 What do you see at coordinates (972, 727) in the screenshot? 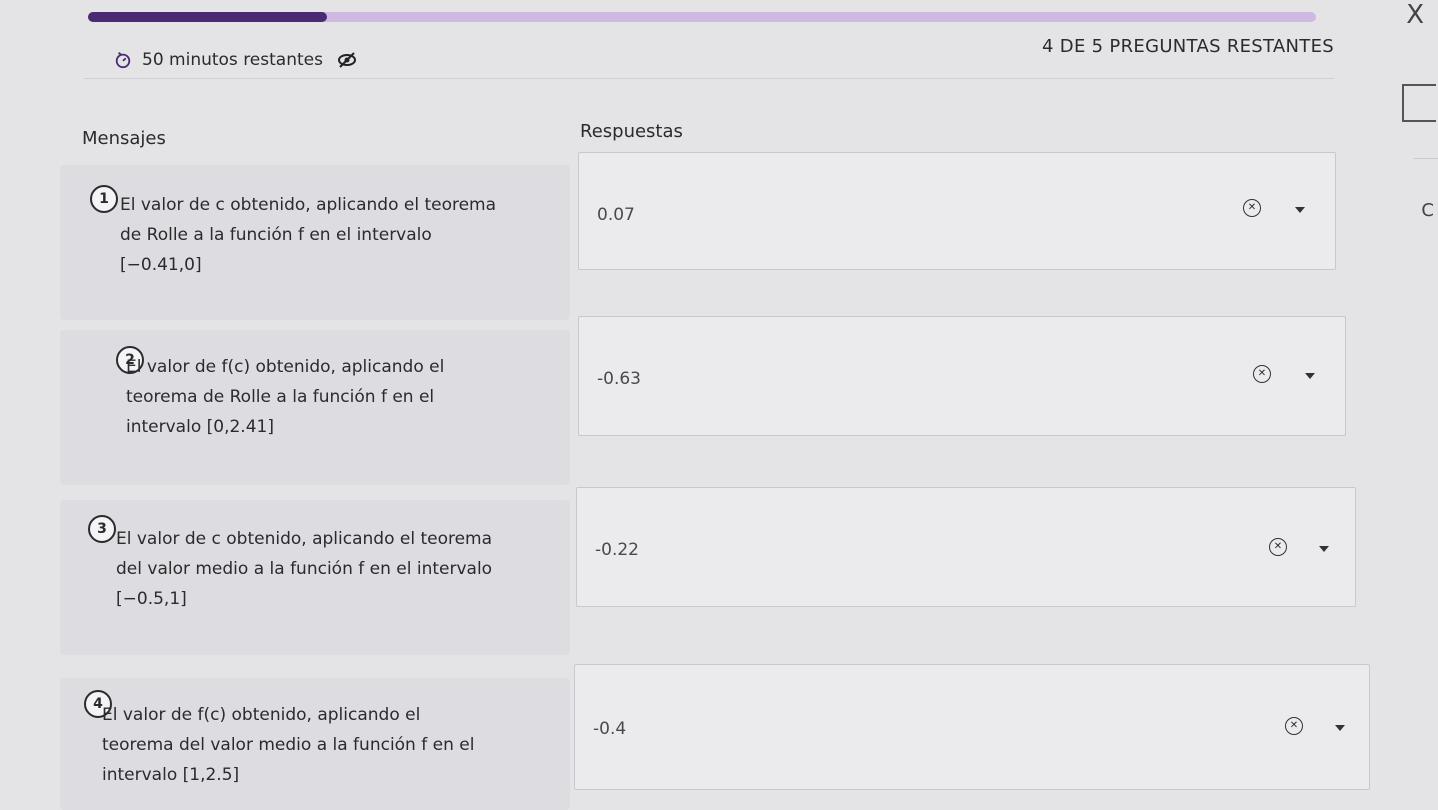
I see `answer-select-4: -0.4 ✕` at bounding box center [972, 727].